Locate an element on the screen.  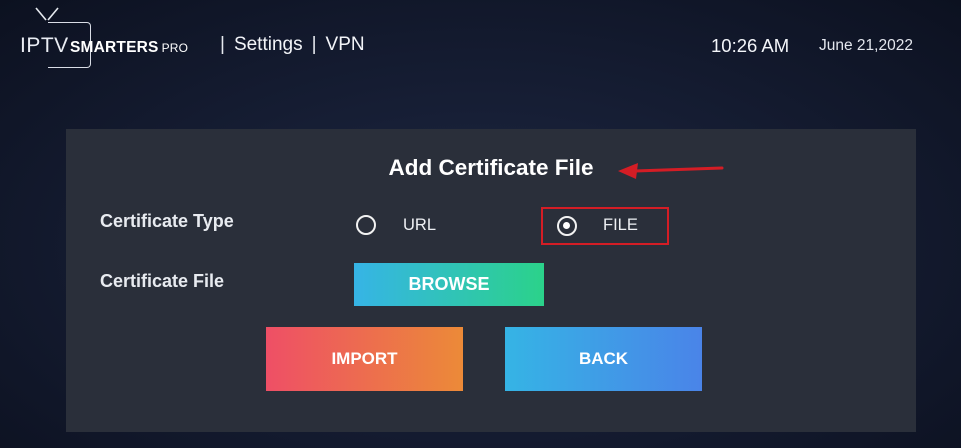
logo-smarters: SMARTERS PRO is located at coordinates (129, 48).